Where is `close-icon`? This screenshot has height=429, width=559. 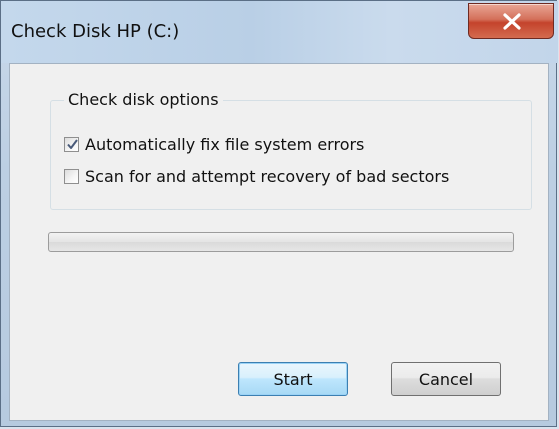
close-icon is located at coordinates (512, 21).